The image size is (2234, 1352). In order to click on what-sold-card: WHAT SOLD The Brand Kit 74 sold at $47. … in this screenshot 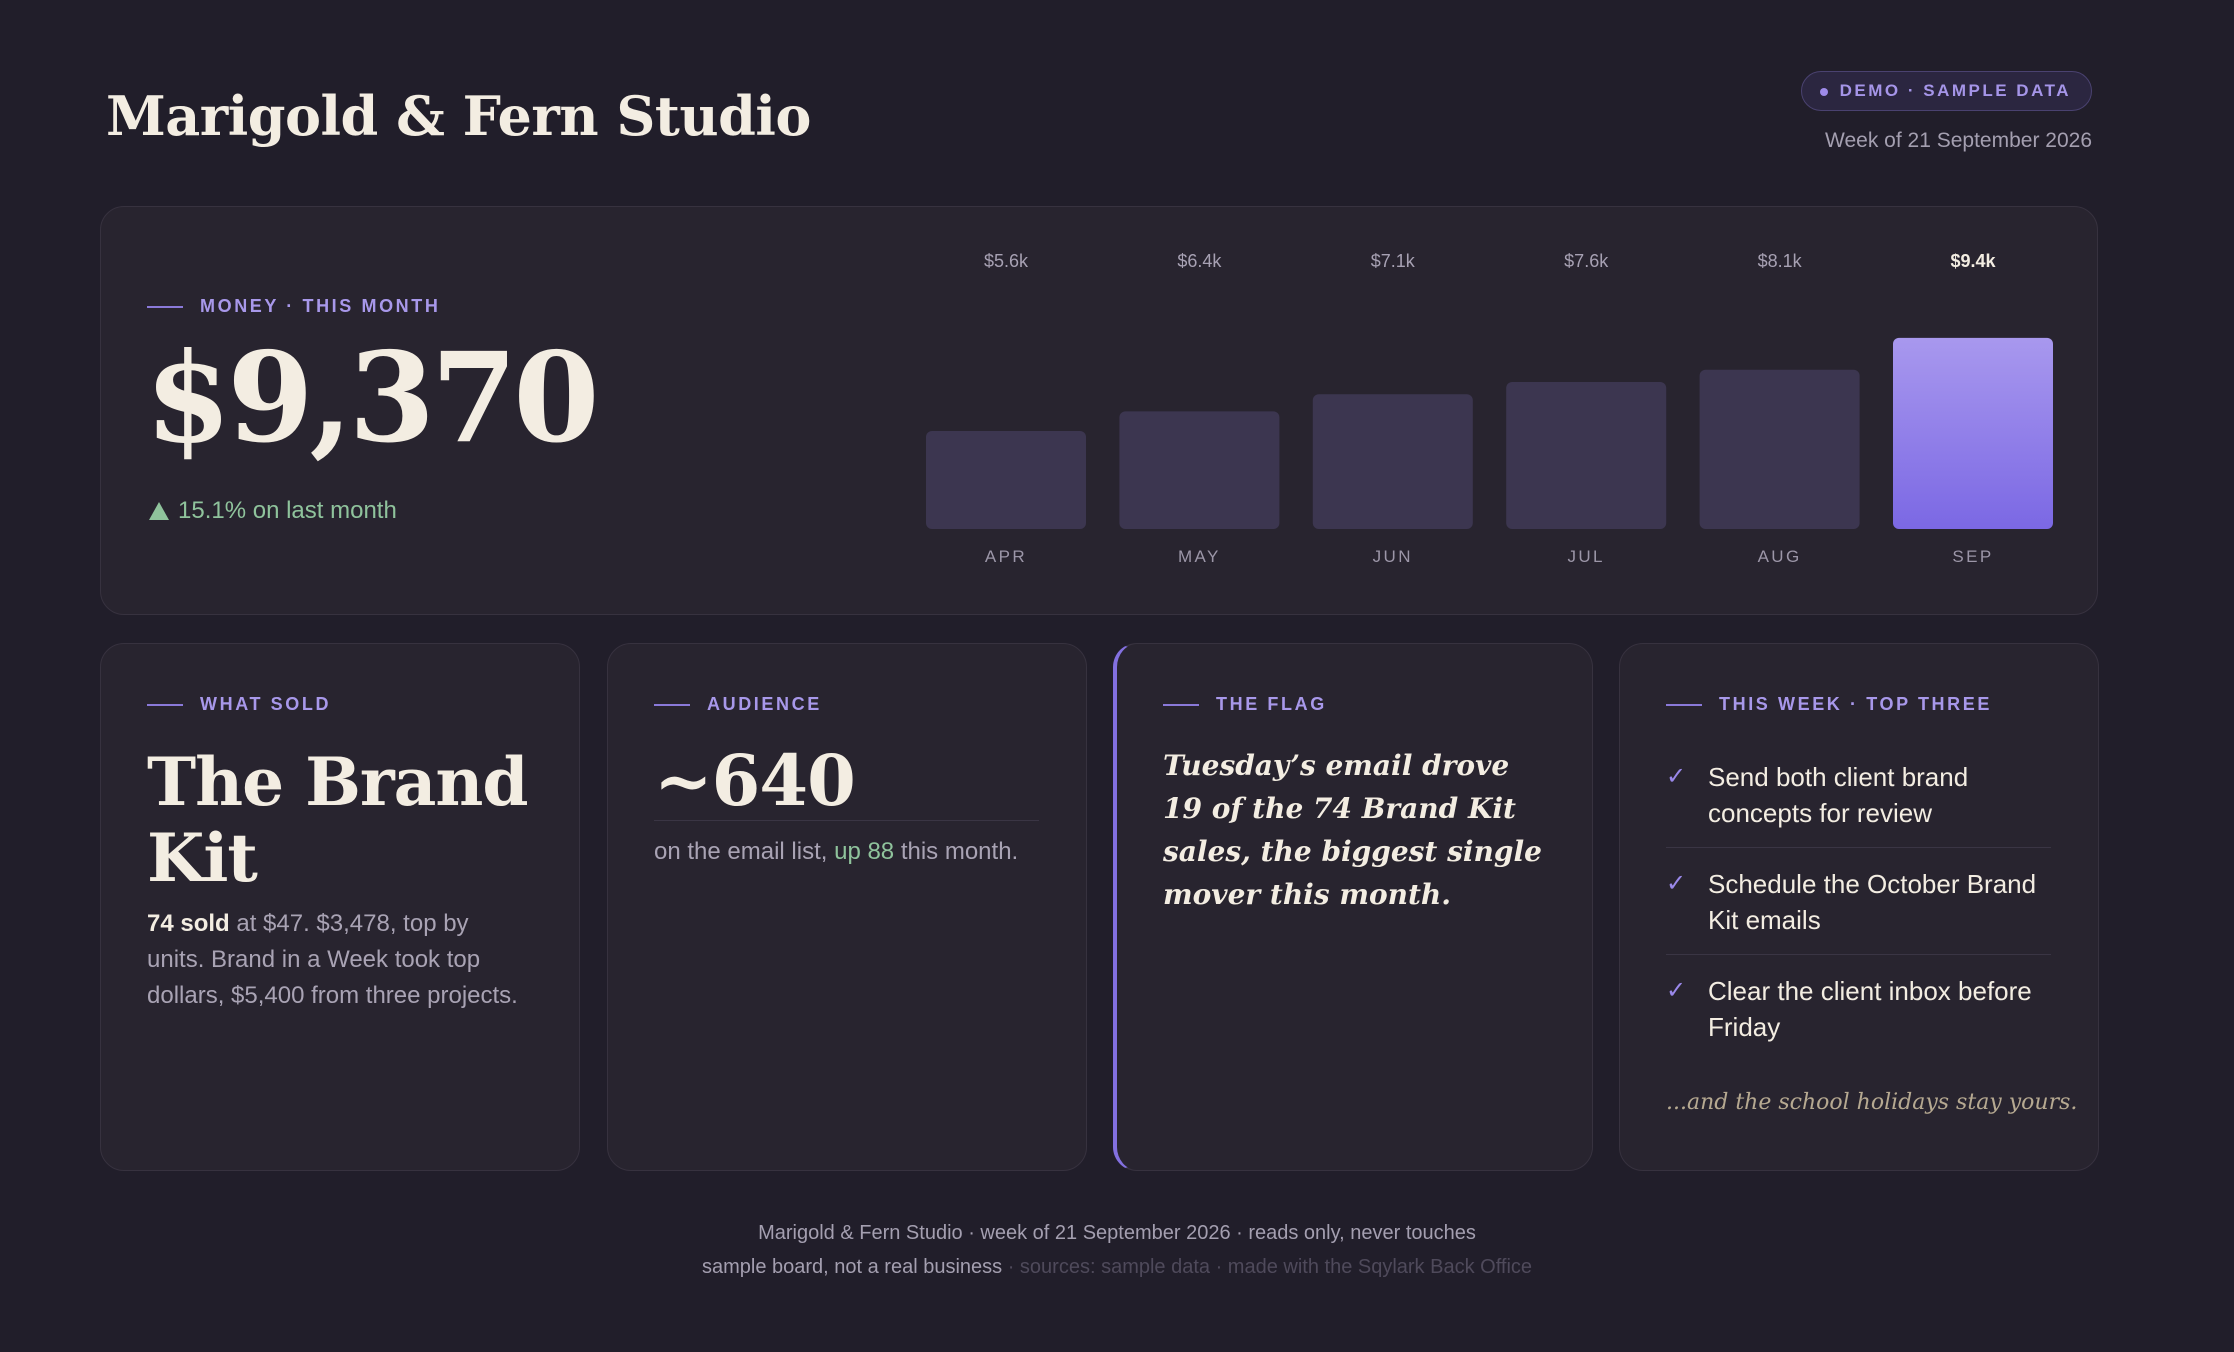, I will do `click(340, 907)`.